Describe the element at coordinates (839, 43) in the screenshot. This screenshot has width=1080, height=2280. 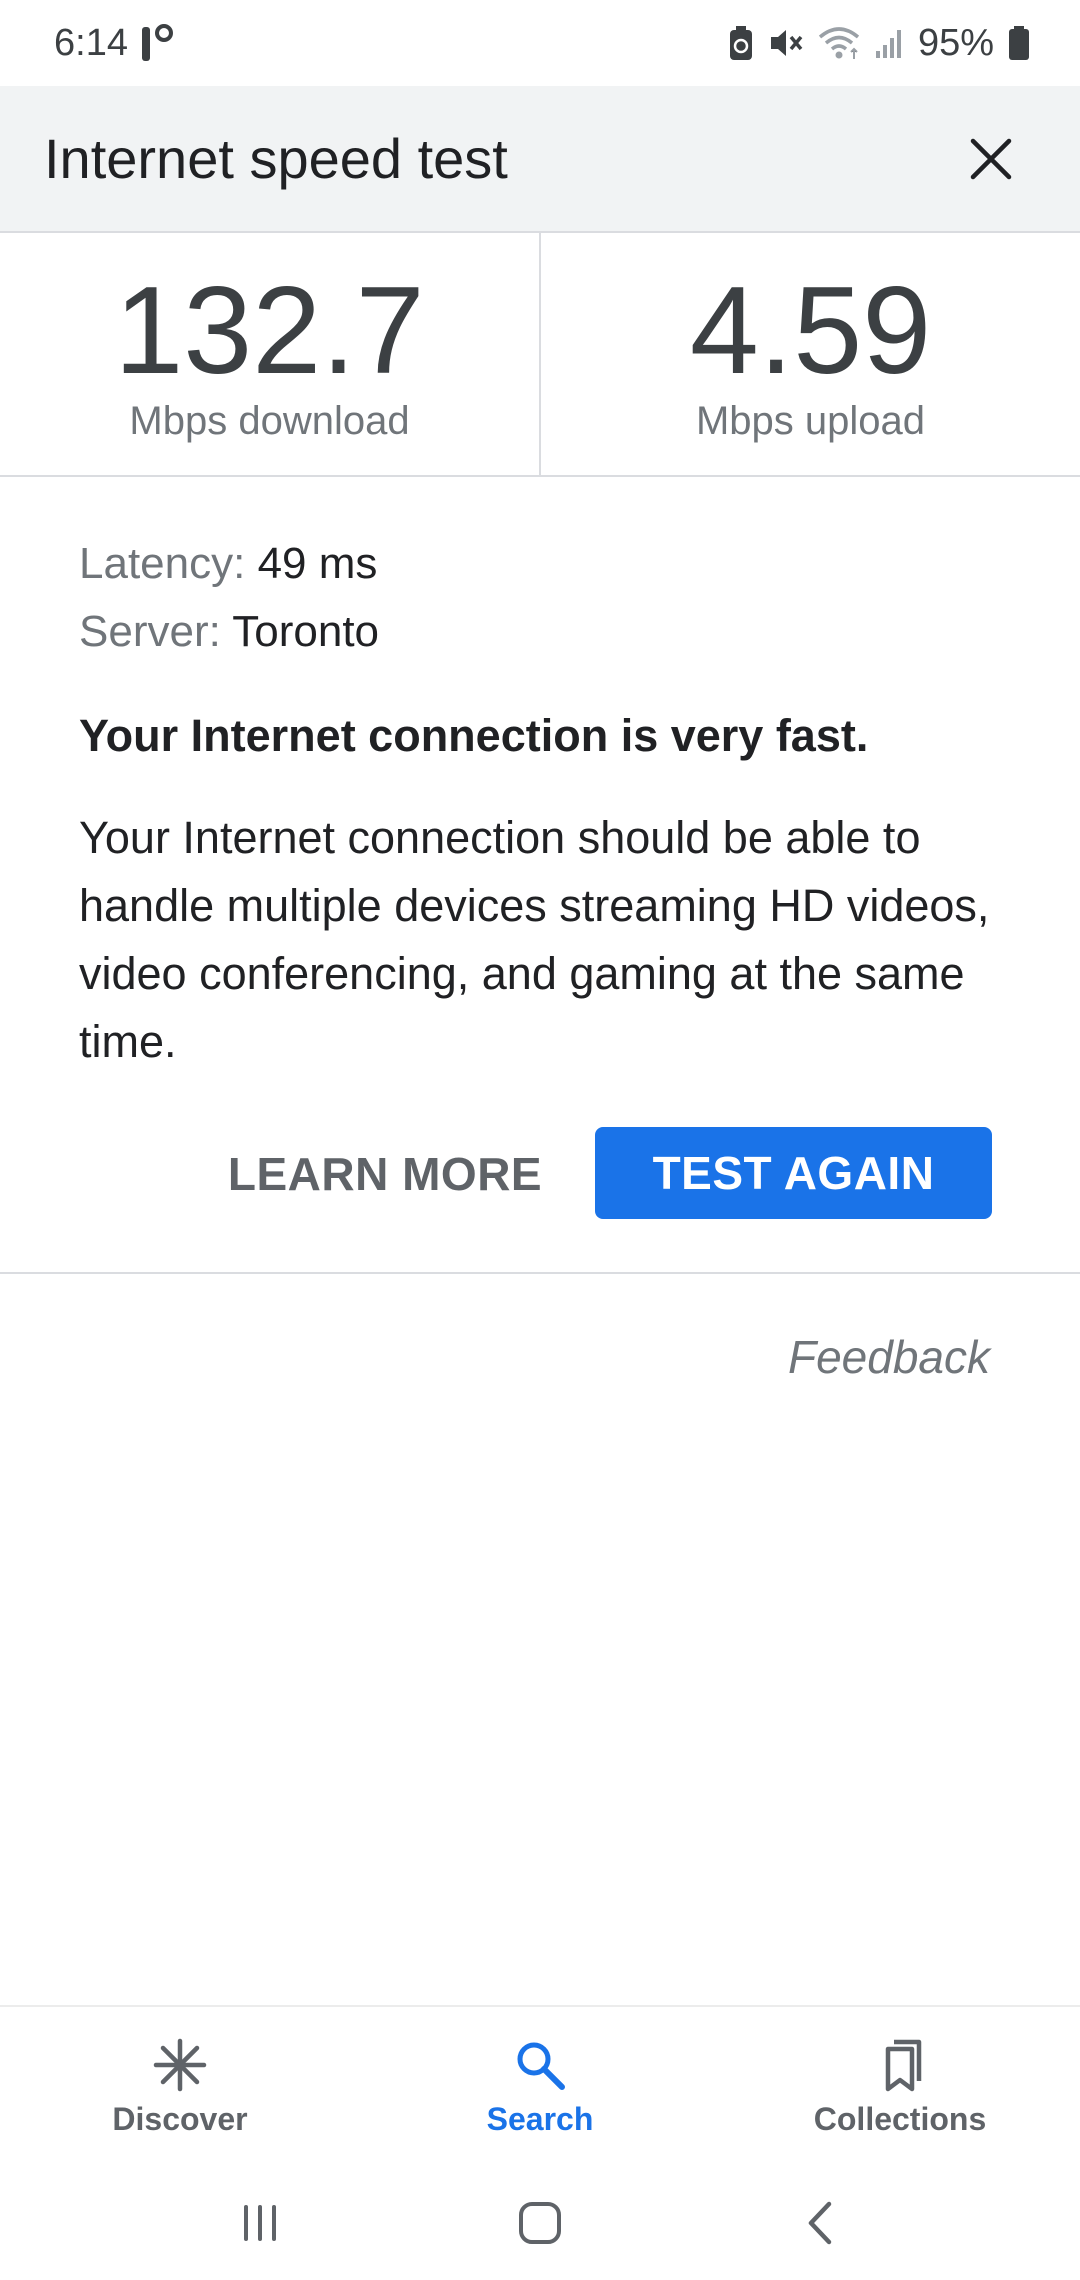
I see `wifi-icon` at that location.